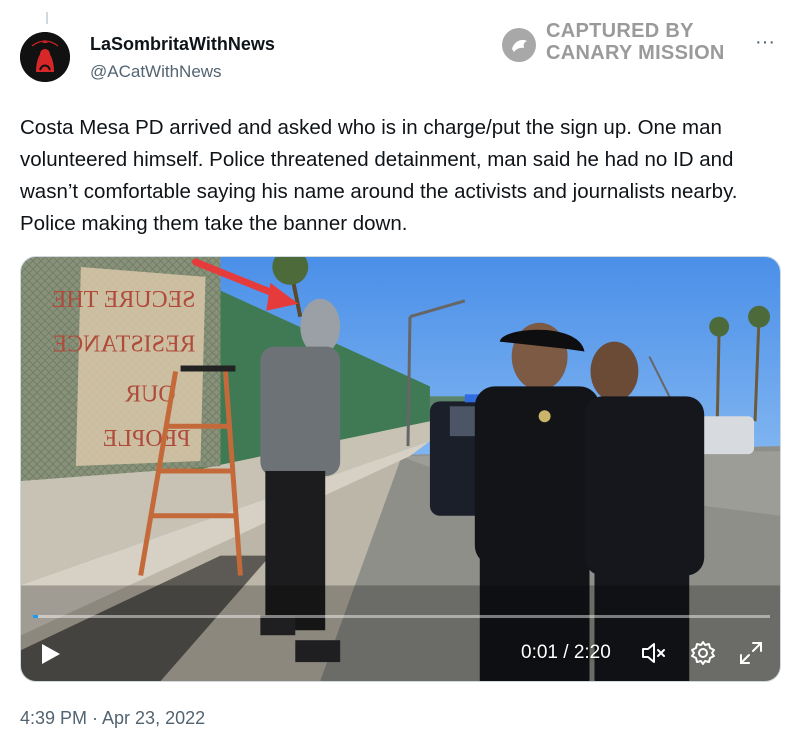 The height and width of the screenshot is (748, 800). What do you see at coordinates (519, 45) in the screenshot?
I see `canary-logo-icon` at bounding box center [519, 45].